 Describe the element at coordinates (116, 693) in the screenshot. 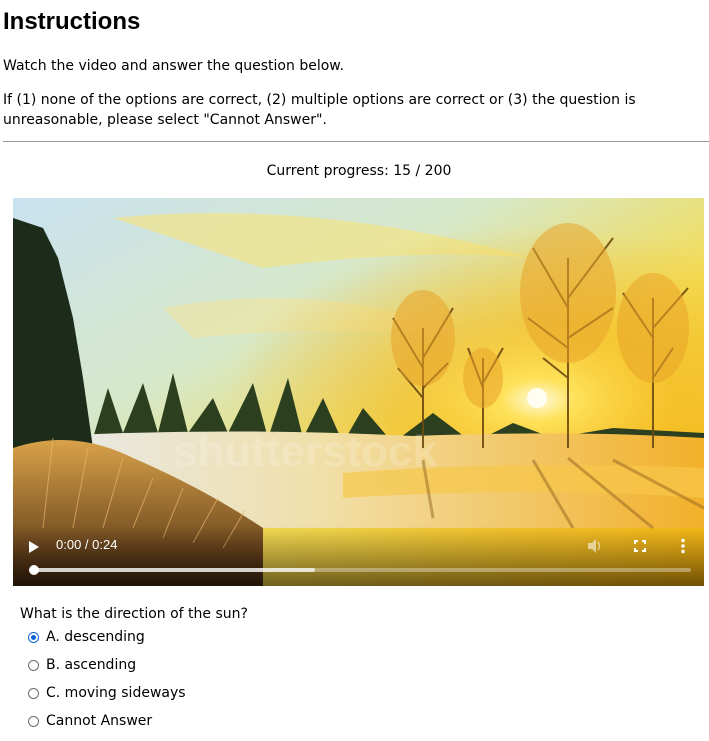

I see `option-label: C. moving sideways` at that location.